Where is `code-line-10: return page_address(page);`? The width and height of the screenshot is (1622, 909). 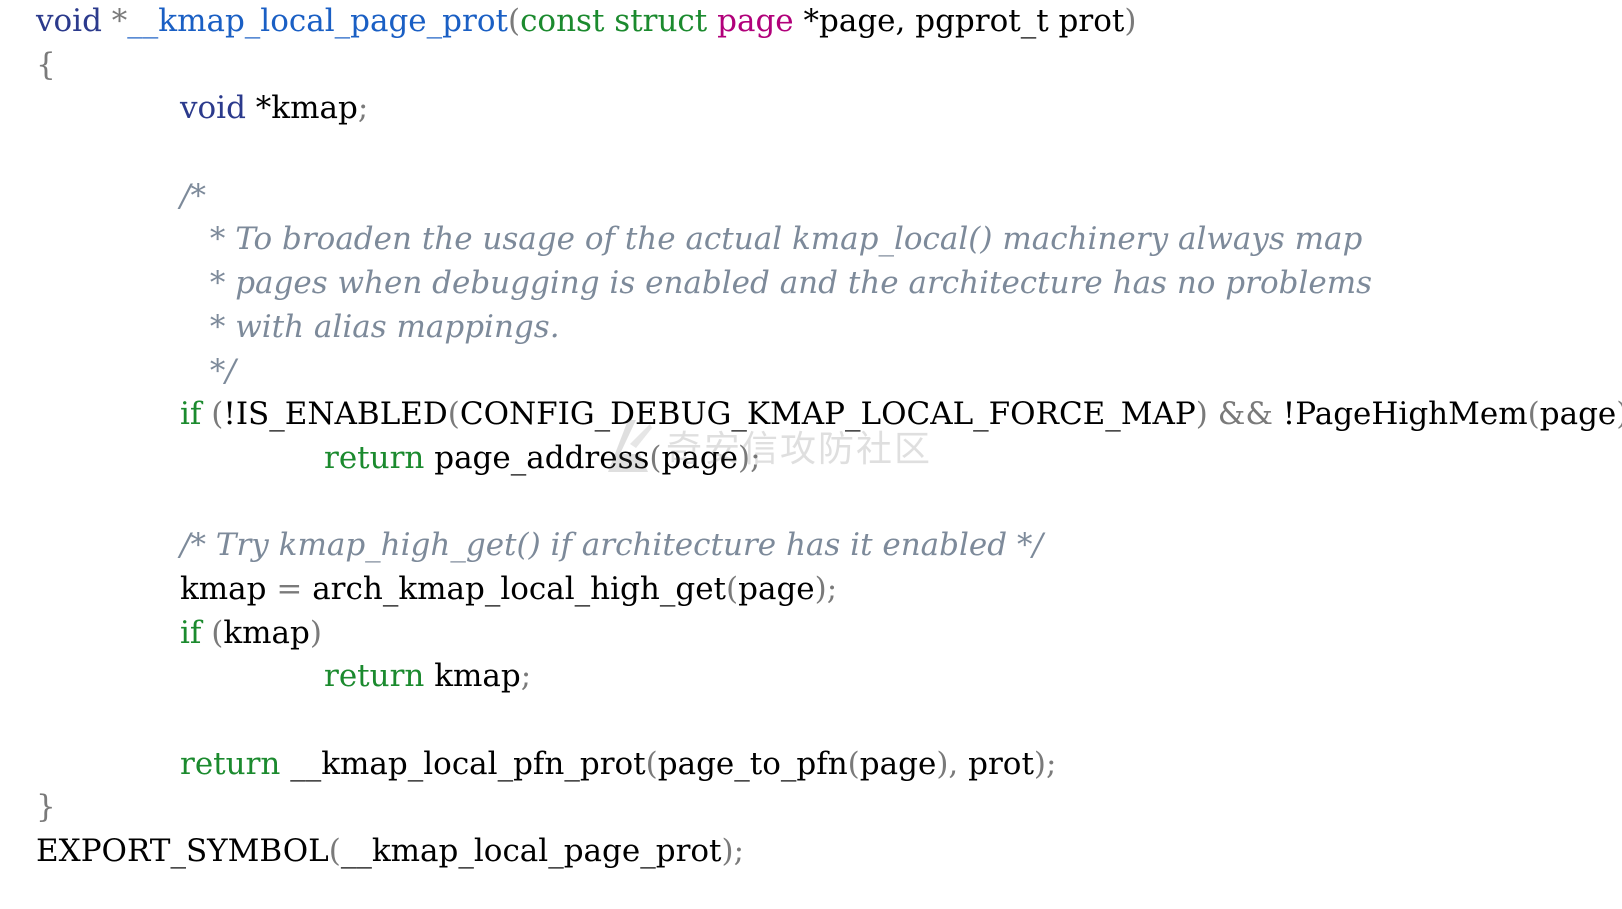
code-line-10: return page_address(page); is located at coordinates (826, 459).